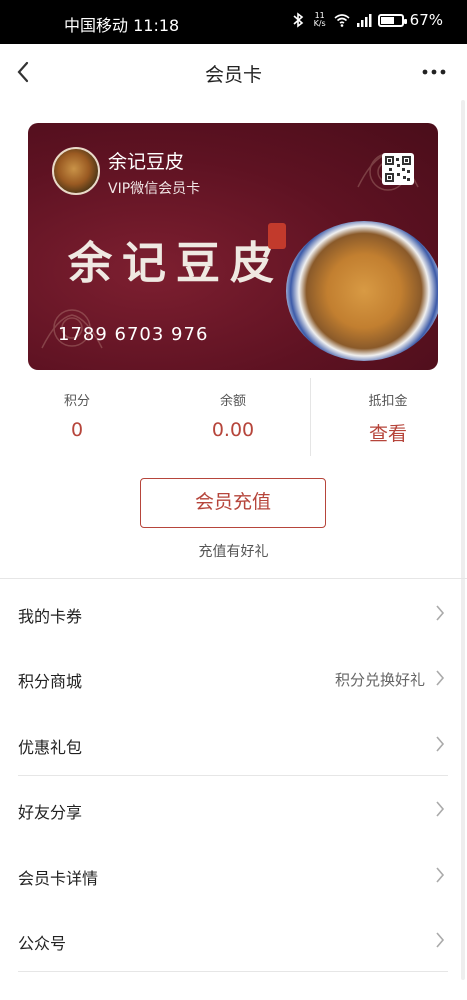 Image resolution: width=467 pixels, height=1000 pixels. Describe the element at coordinates (426, 20) in the screenshot. I see `battery-percent: 67%` at that location.